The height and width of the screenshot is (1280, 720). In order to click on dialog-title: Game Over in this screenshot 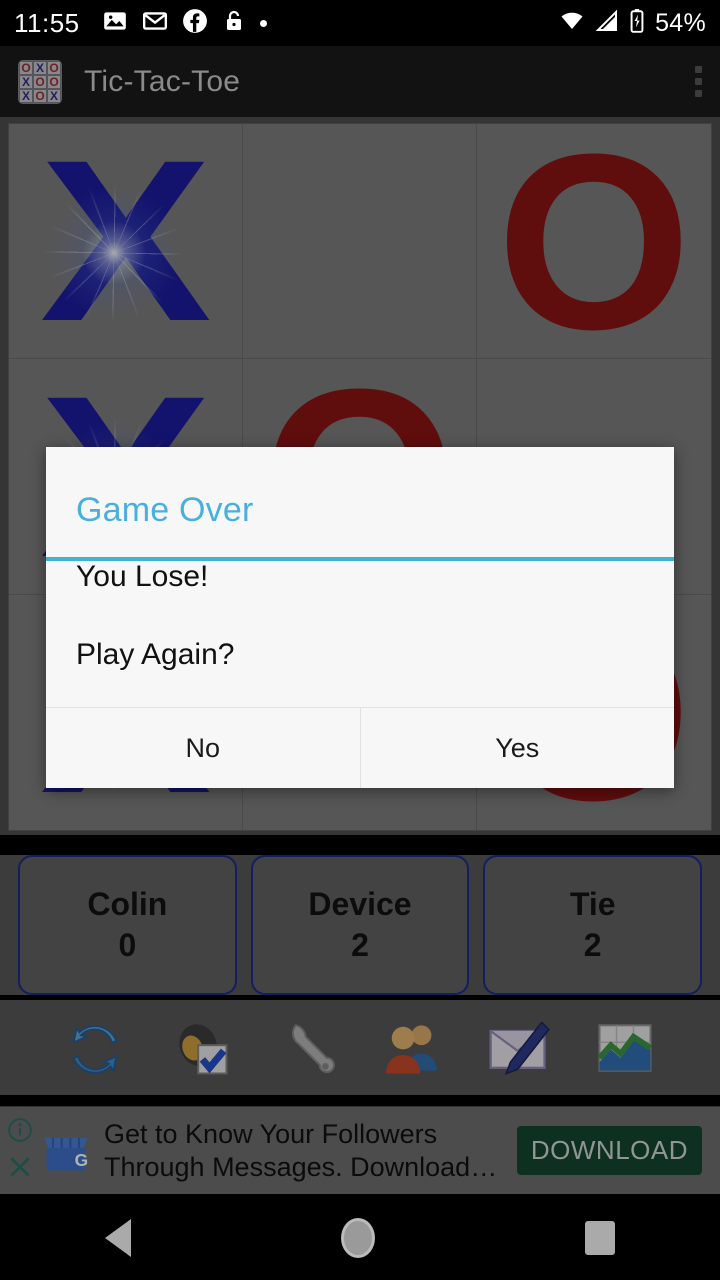, I will do `click(165, 510)`.